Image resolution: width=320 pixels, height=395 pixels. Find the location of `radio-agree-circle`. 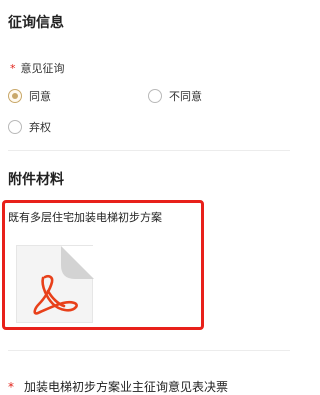

radio-agree-circle is located at coordinates (15, 96).